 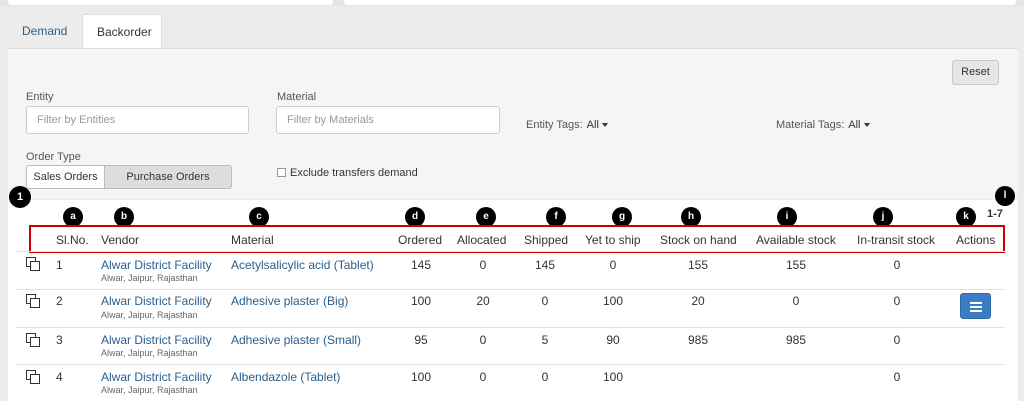 What do you see at coordinates (483, 301) in the screenshot?
I see `allocated-value: 20` at bounding box center [483, 301].